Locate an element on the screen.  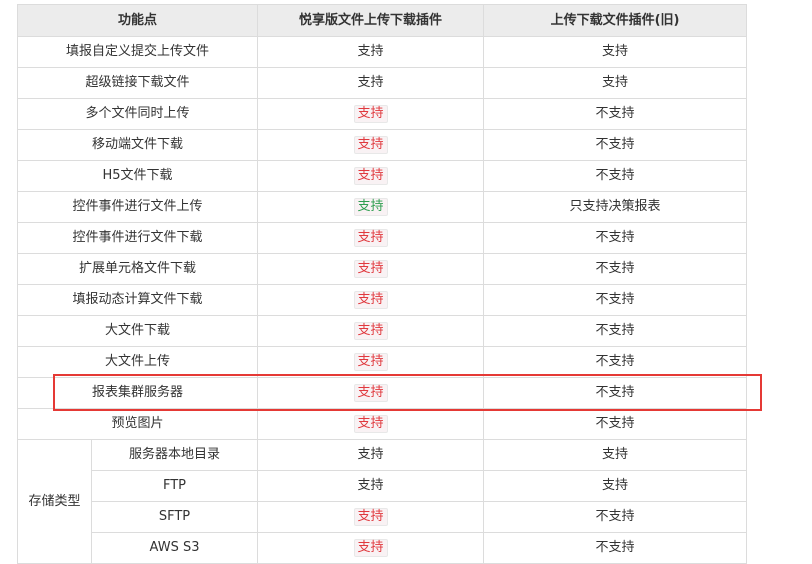
feature-cell: 扩展单元格文件下载 is located at coordinates (137, 269).